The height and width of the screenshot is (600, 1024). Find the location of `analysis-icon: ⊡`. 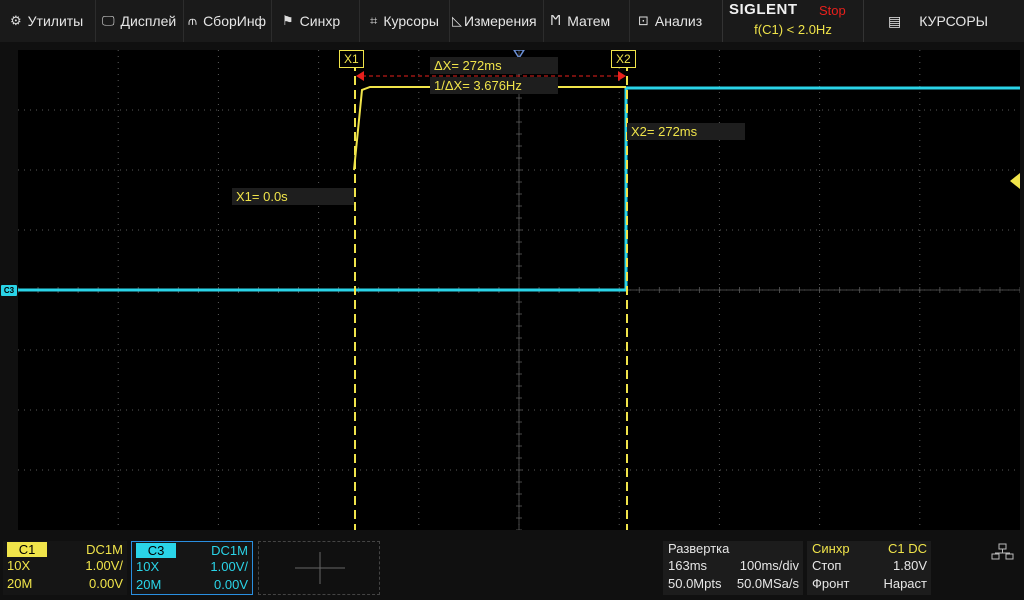

analysis-icon: ⊡ is located at coordinates (643, 21).